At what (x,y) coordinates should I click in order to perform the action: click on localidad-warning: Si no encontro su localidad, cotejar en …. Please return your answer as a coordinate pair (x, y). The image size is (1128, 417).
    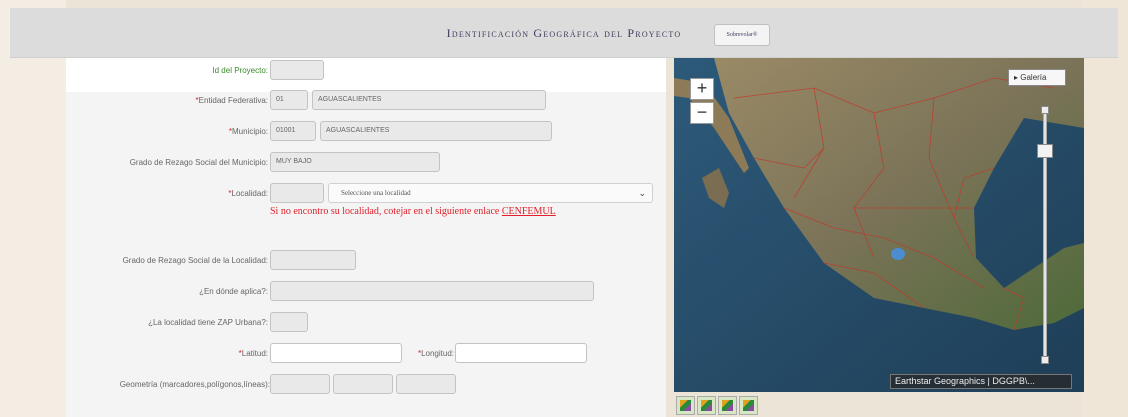
    Looking at the image, I should click on (413, 211).